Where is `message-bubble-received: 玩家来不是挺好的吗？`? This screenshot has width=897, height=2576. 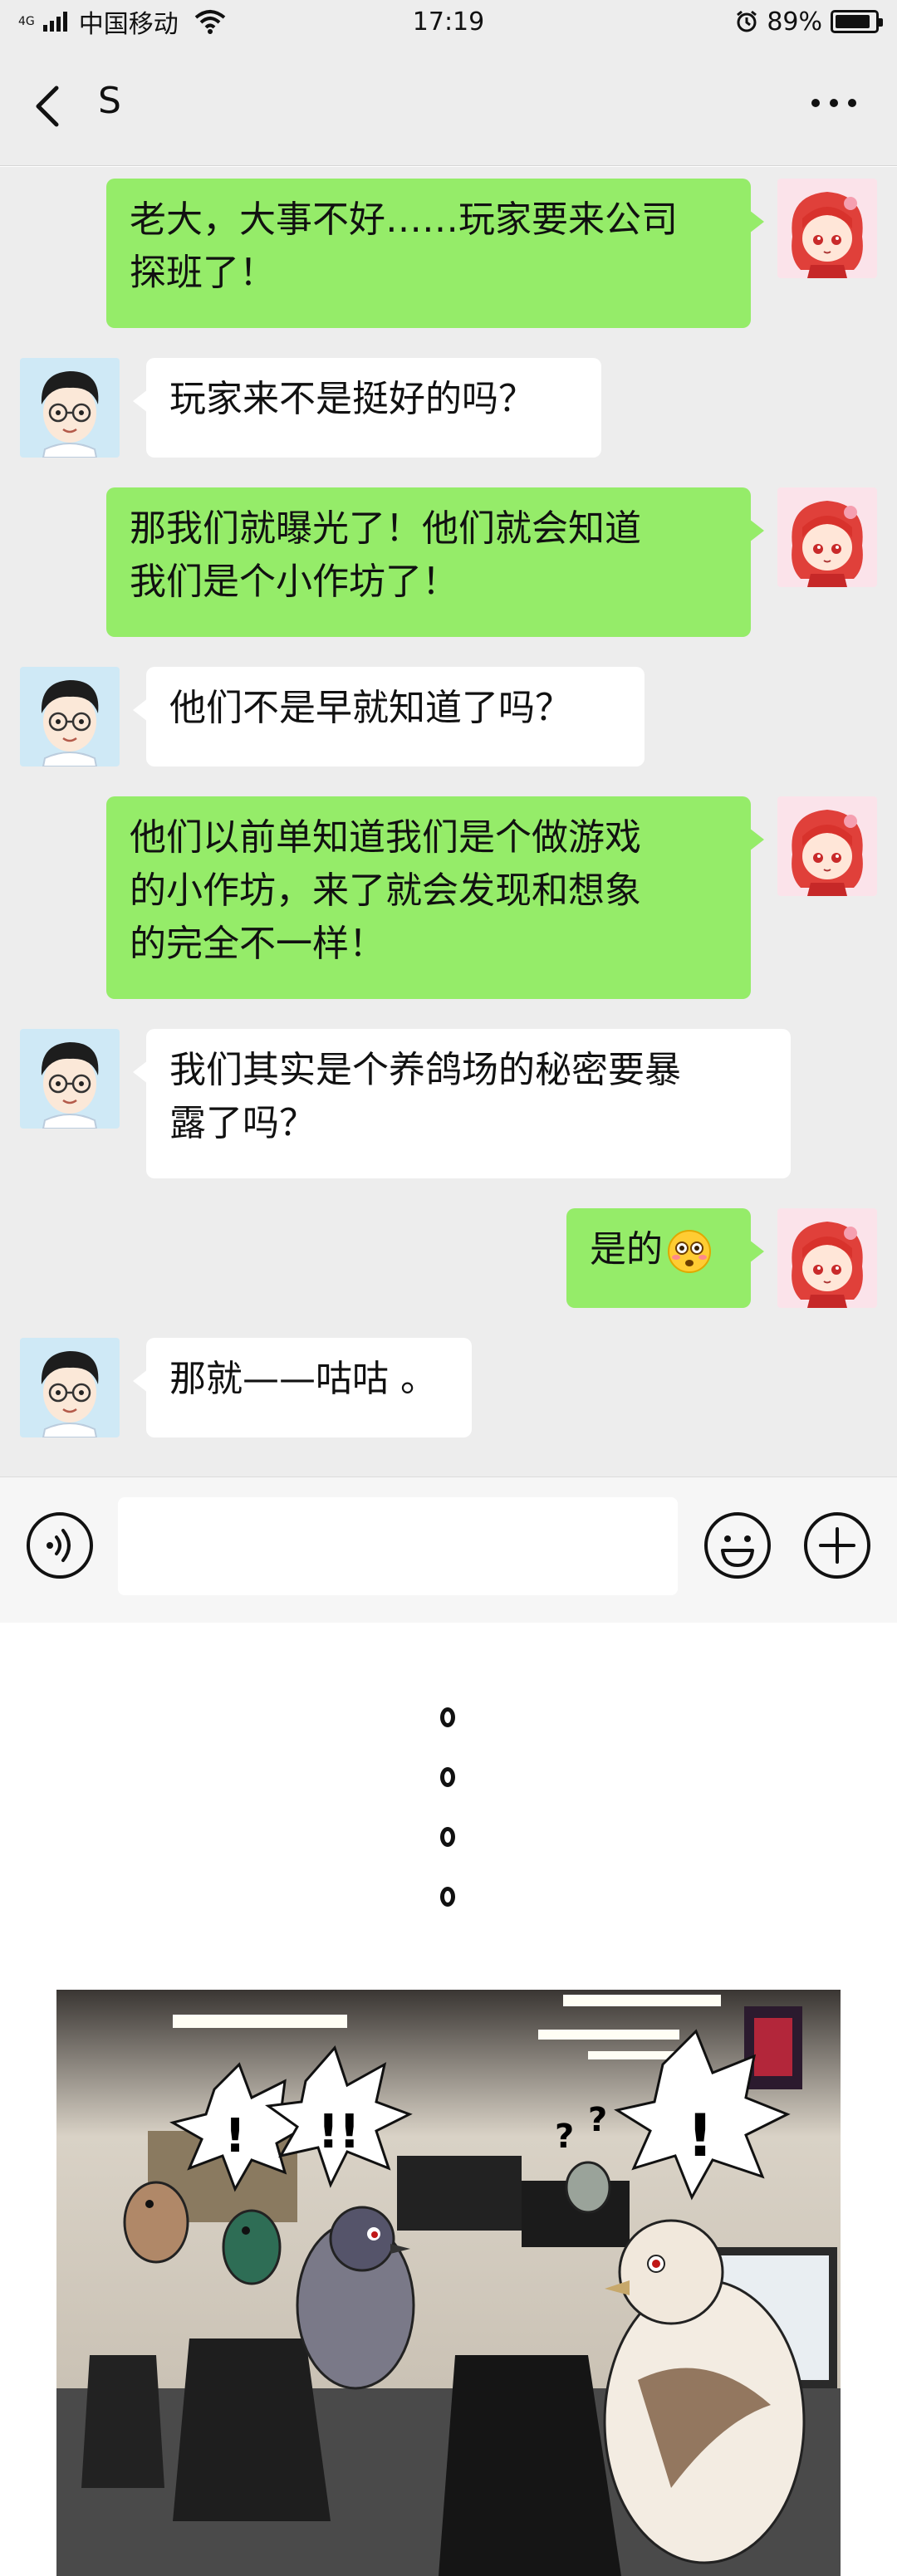 message-bubble-received: 玩家来不是挺好的吗？ is located at coordinates (367, 408).